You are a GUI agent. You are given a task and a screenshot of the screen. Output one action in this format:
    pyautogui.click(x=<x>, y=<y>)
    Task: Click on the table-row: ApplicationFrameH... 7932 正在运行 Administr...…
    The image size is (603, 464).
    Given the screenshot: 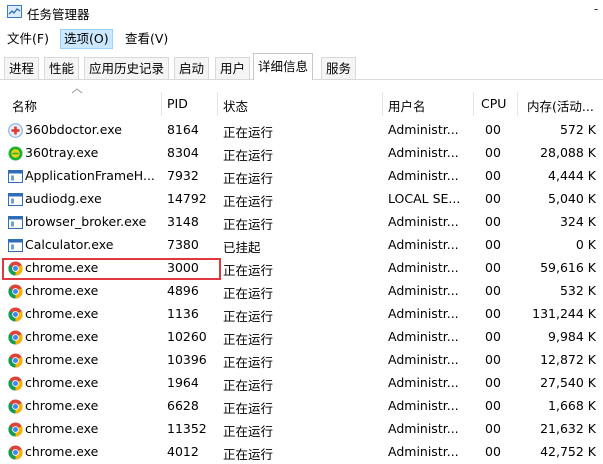 What is the action you would take?
    pyautogui.click(x=301, y=176)
    